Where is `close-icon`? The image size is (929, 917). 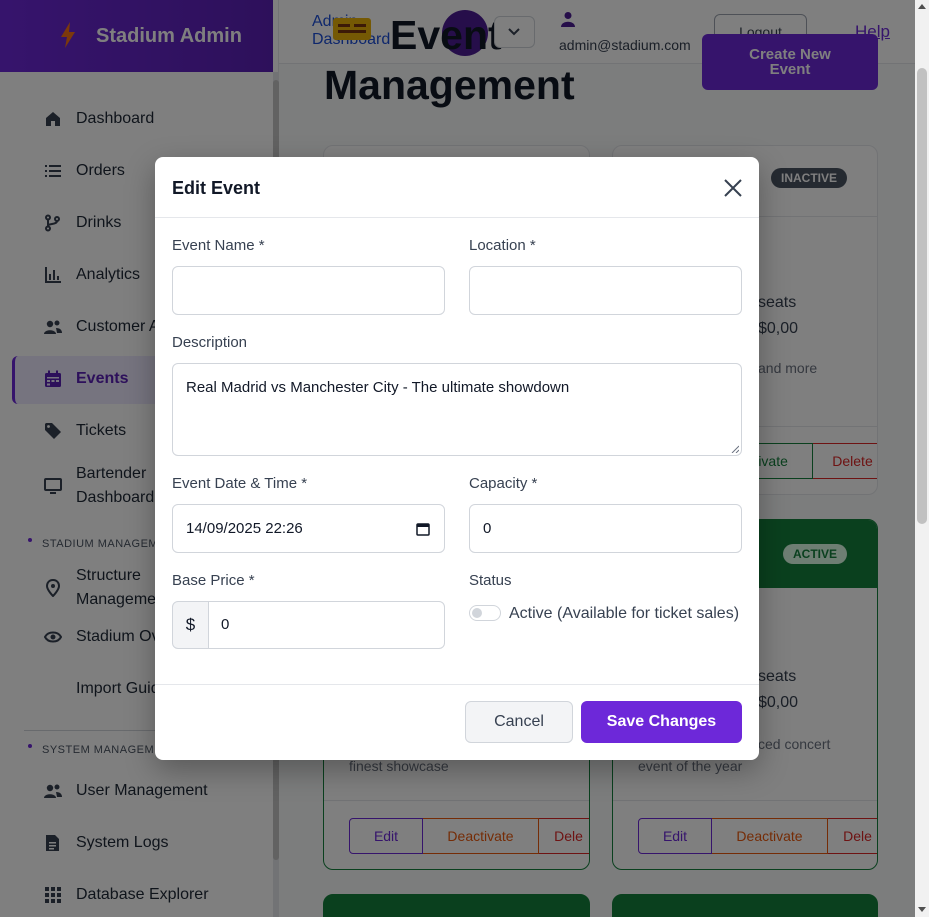 close-icon is located at coordinates (733, 188).